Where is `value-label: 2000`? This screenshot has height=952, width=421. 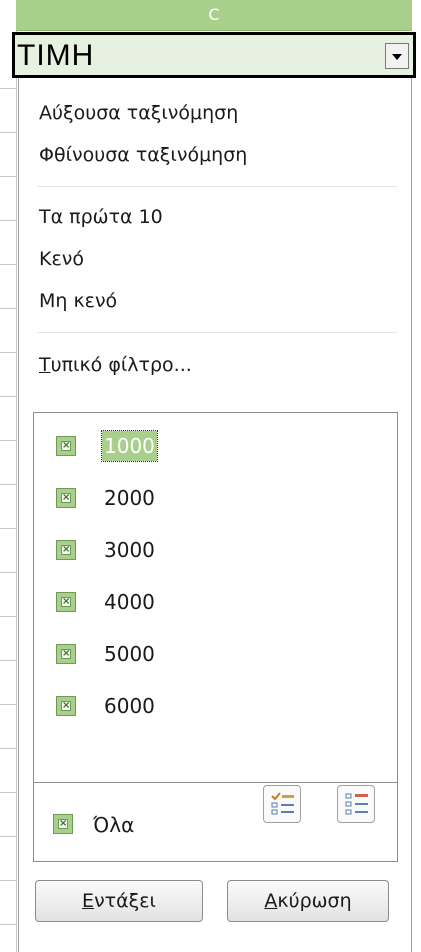
value-label: 2000 is located at coordinates (129, 498).